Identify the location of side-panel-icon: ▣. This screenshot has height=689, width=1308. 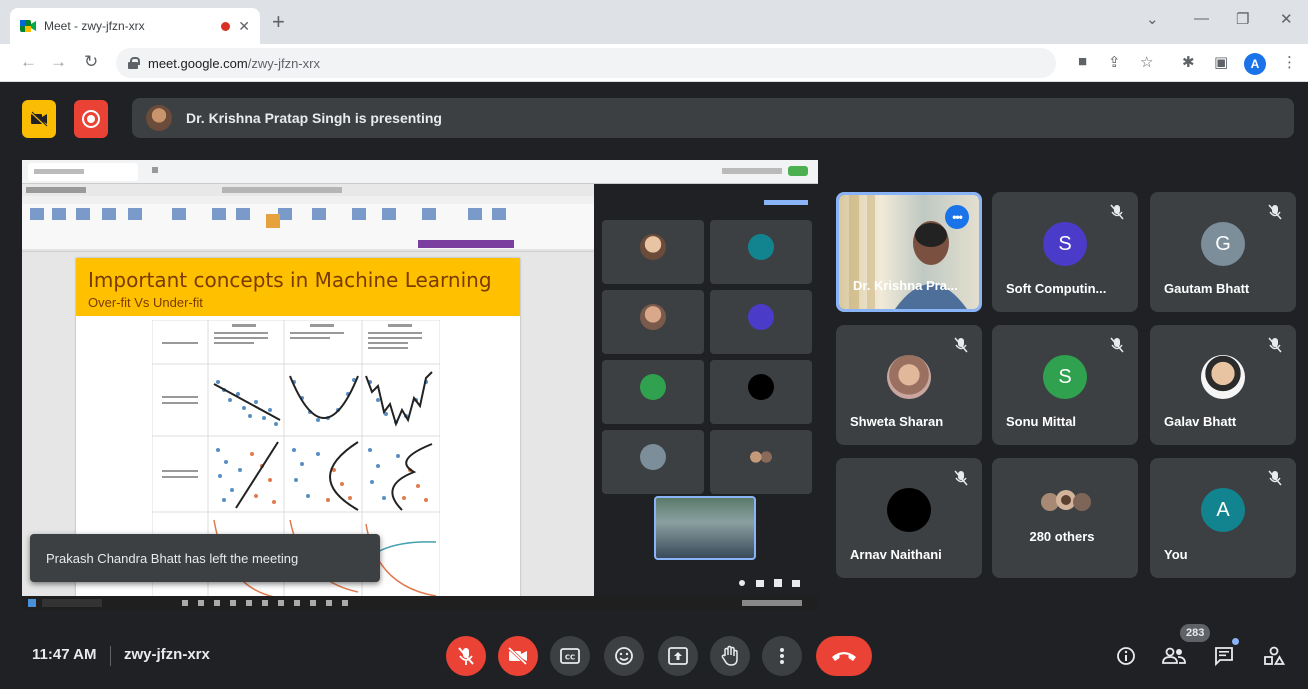
(1221, 62).